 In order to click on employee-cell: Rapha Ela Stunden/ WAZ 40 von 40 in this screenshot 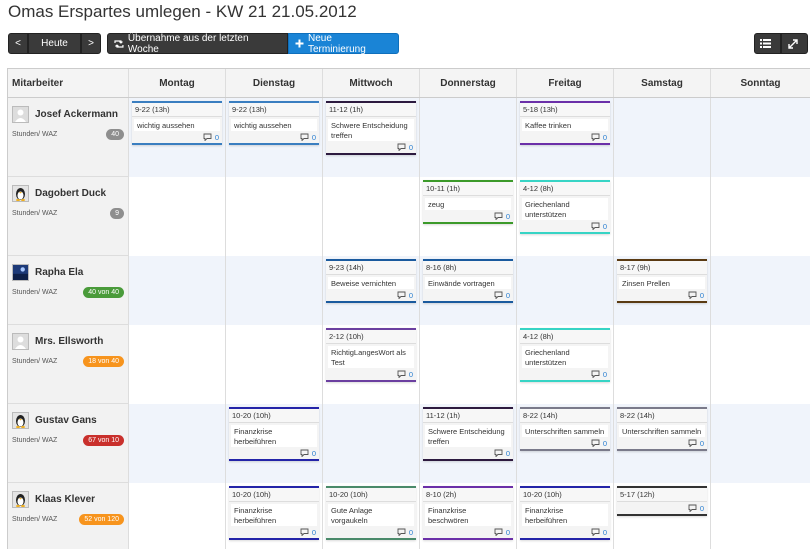, I will do `click(68, 290)`.